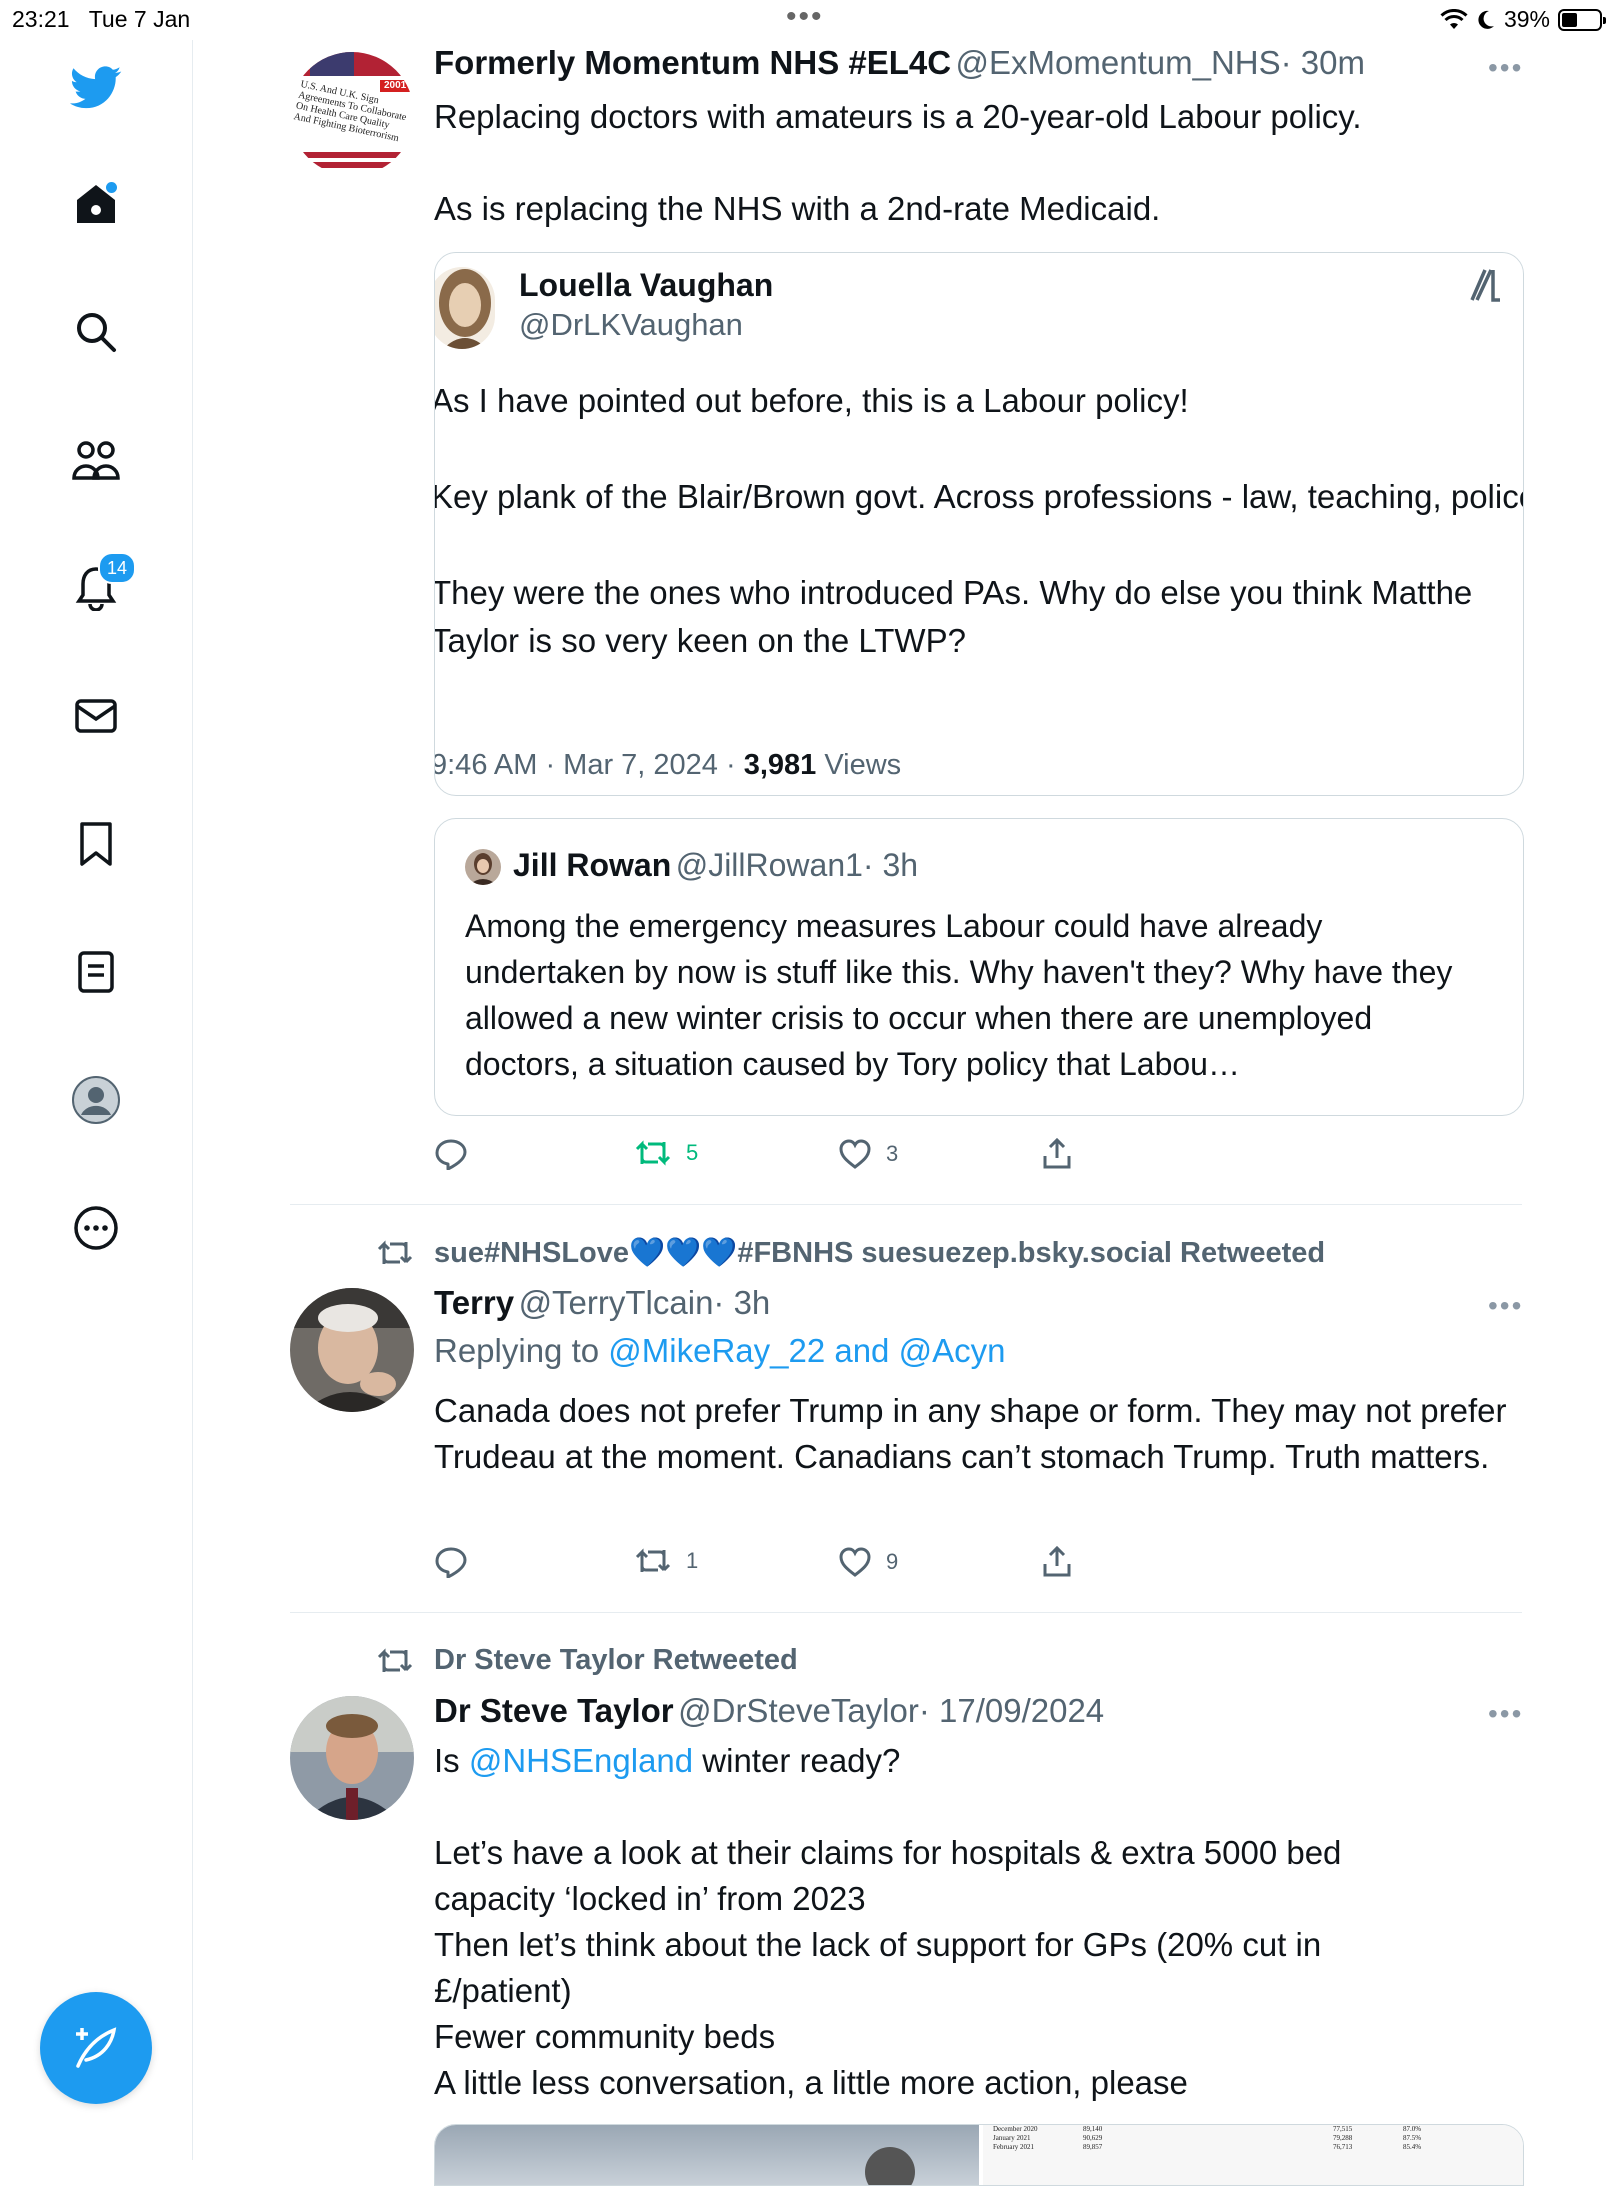 The image size is (1620, 2186). What do you see at coordinates (98, 588) in the screenshot?
I see `nav-notifications: 14` at bounding box center [98, 588].